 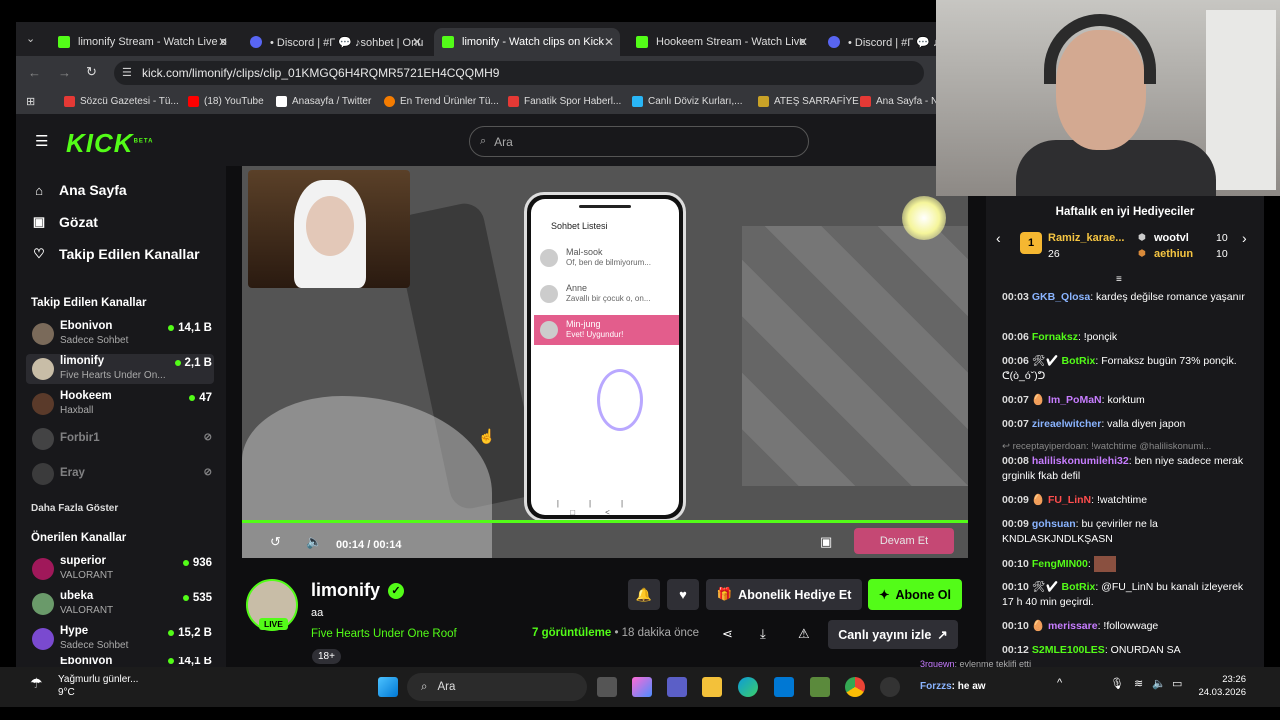 What do you see at coordinates (120, 404) in the screenshot?
I see `sidebar-channel: Hookeem Haxball 47` at bounding box center [120, 404].